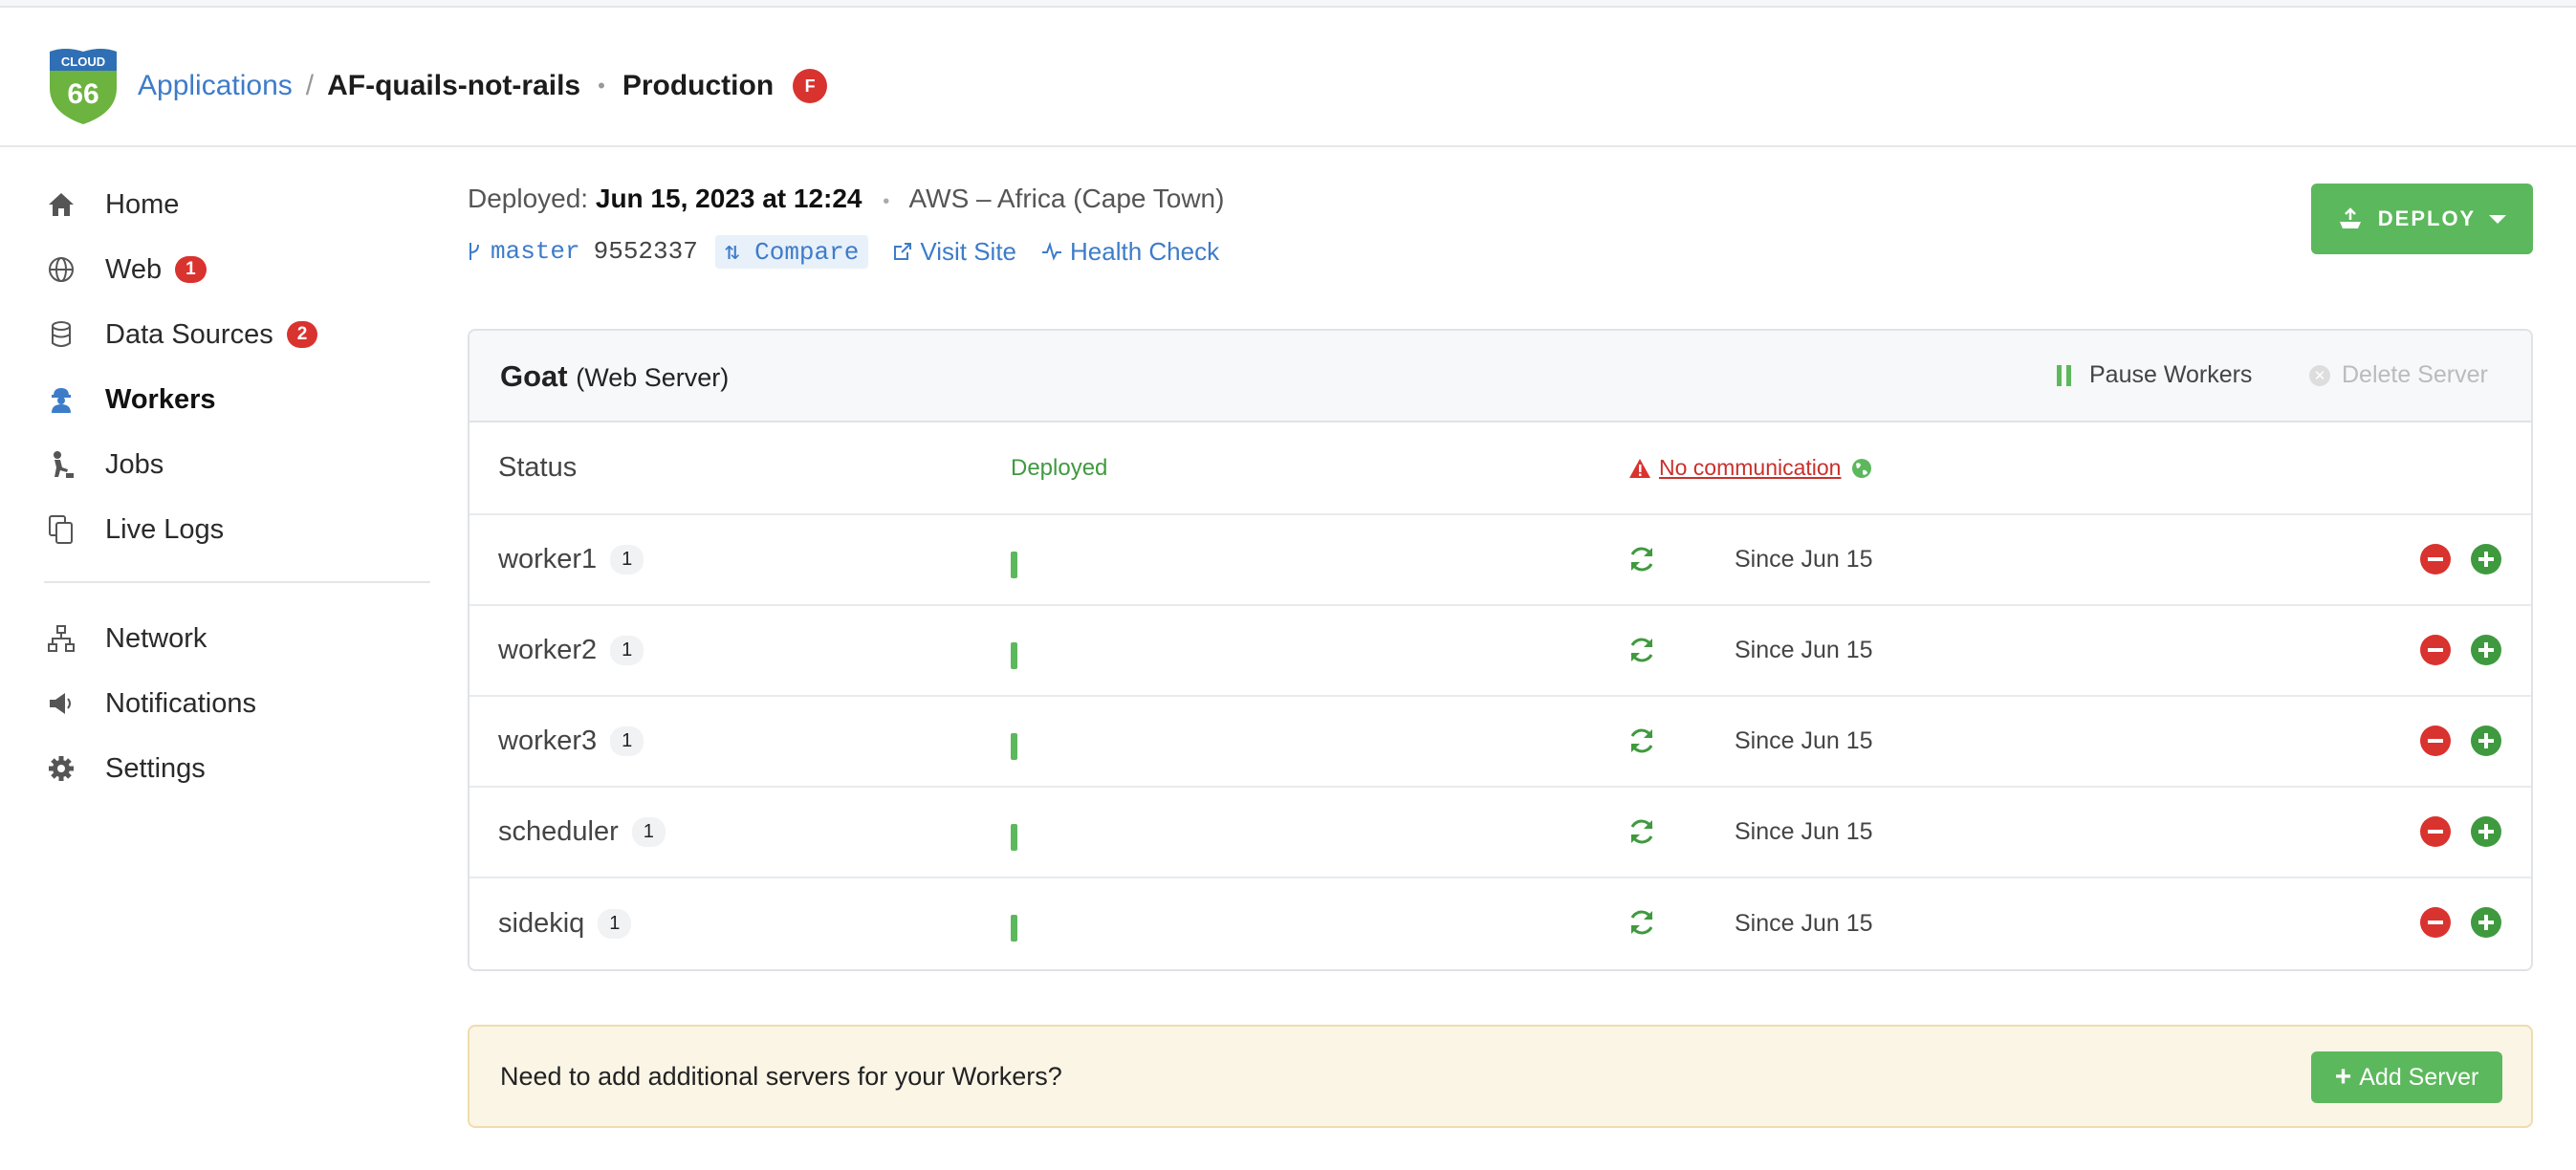  What do you see at coordinates (571, 650) in the screenshot?
I see `worker-name: worker2 1` at bounding box center [571, 650].